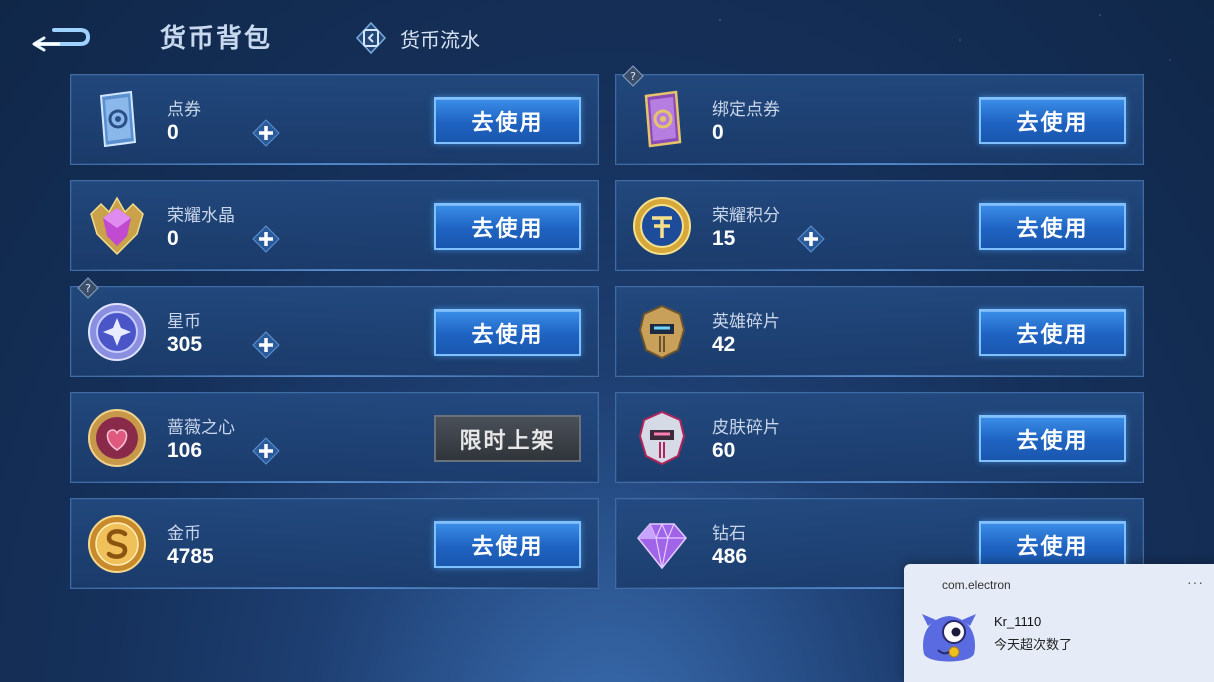 The image size is (1214, 682). What do you see at coordinates (201, 216) in the screenshot?
I see `currency-name: 荣耀水晶` at bounding box center [201, 216].